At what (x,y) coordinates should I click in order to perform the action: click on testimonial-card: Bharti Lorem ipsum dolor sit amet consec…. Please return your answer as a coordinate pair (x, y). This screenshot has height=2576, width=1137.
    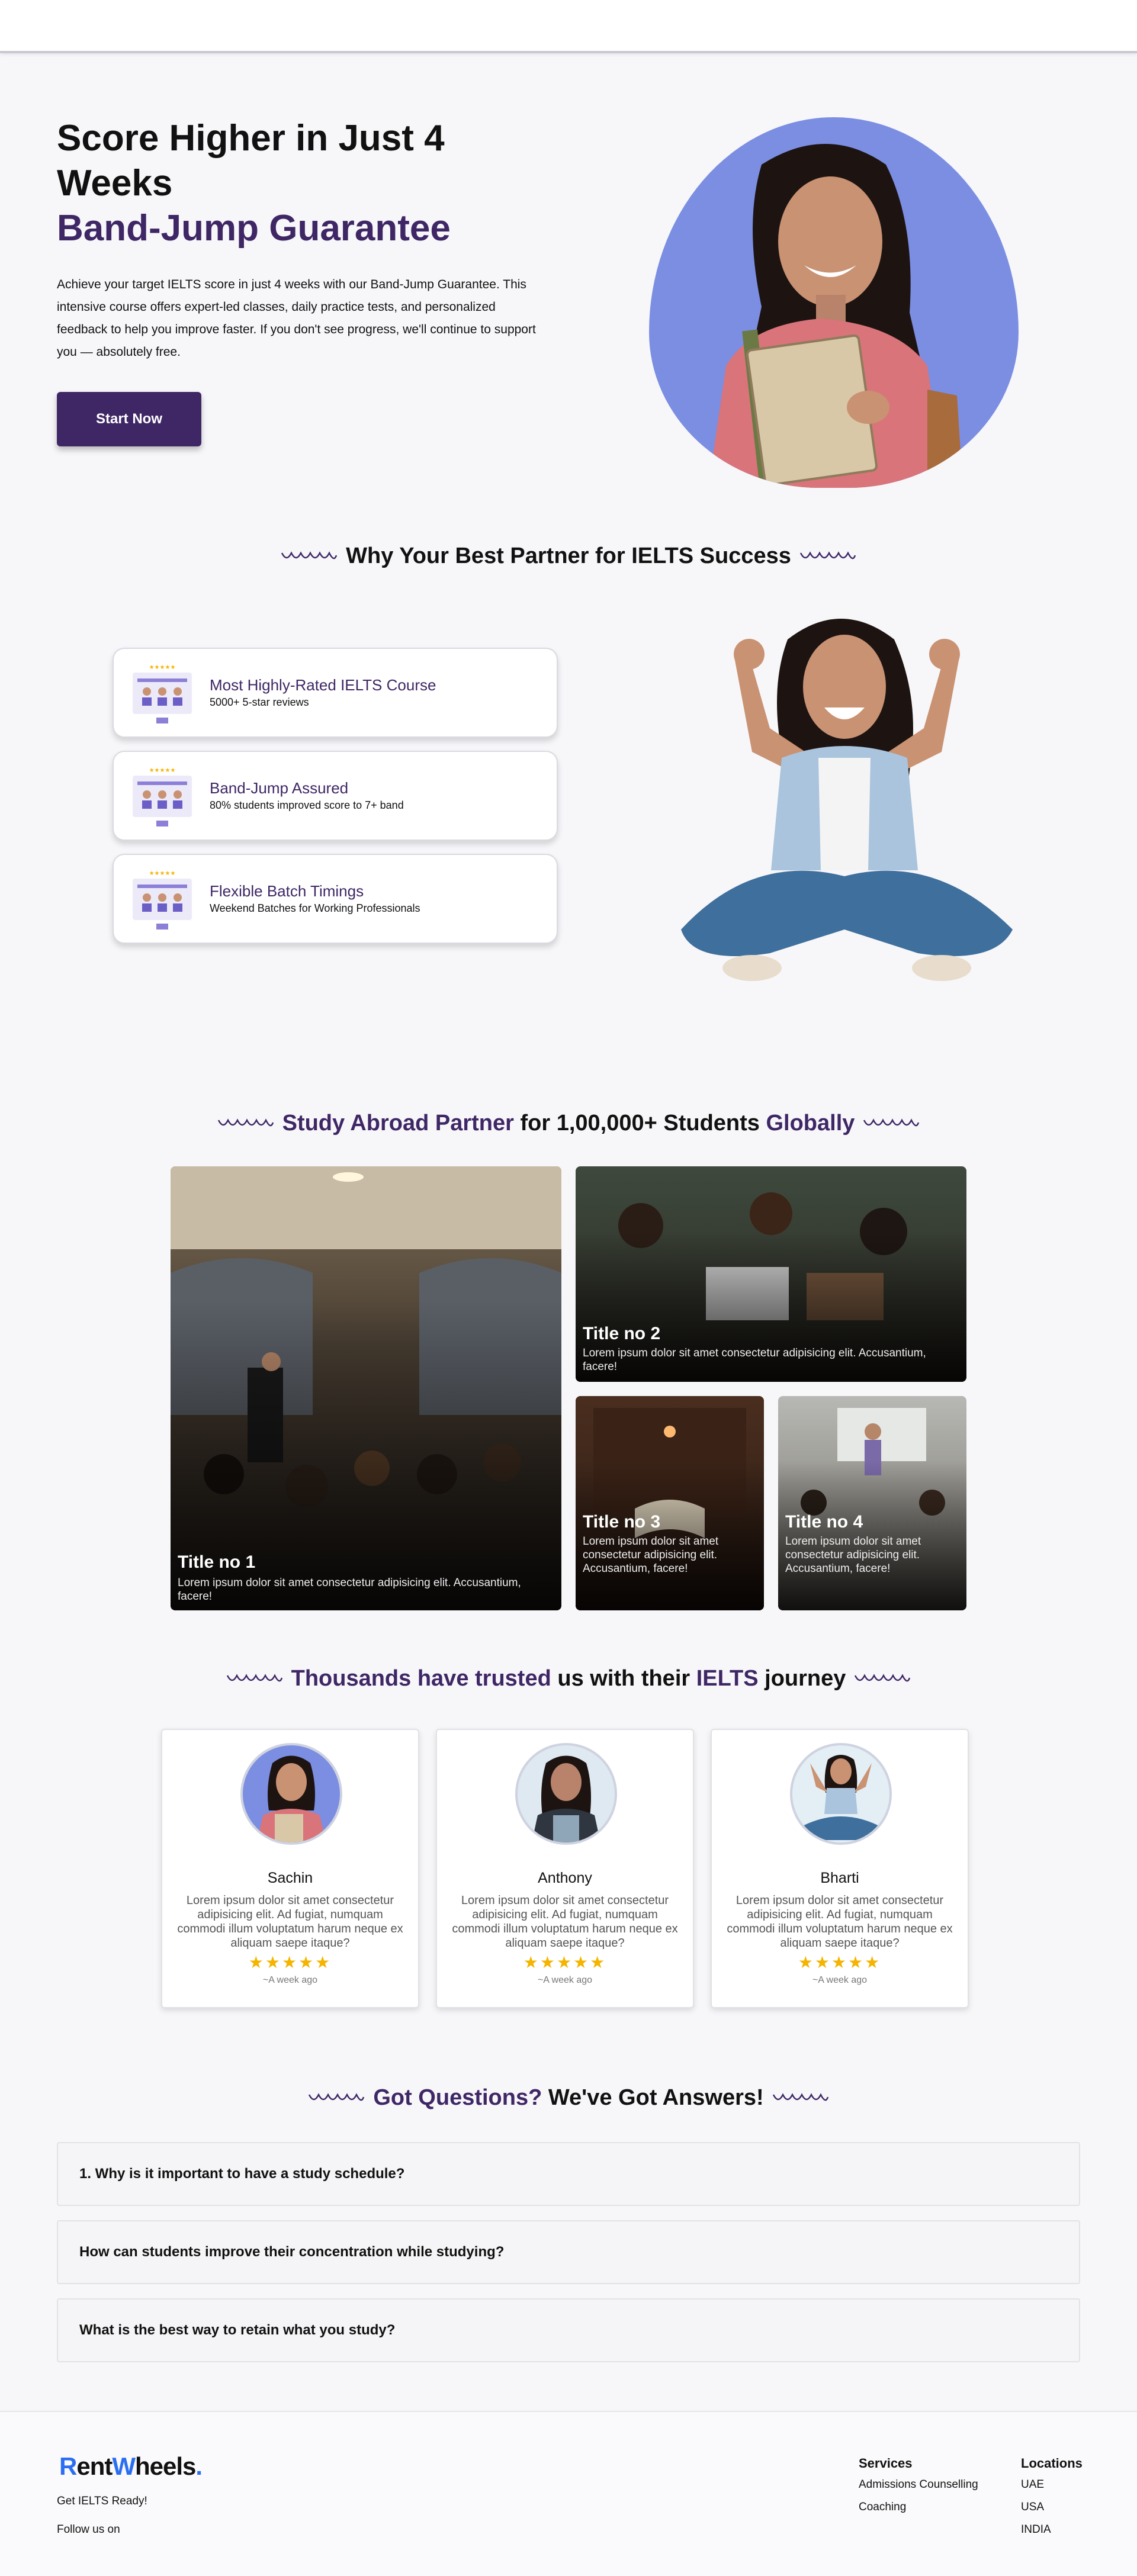
    Looking at the image, I should click on (840, 1869).